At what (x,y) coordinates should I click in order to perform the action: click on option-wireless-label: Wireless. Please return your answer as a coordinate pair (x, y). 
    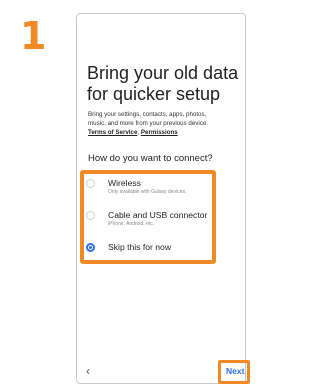
    Looking at the image, I should click on (124, 183).